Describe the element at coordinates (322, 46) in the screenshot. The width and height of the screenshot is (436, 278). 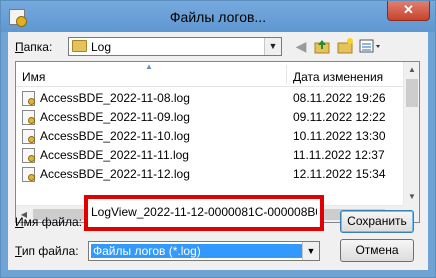
I see `up-folder-icon` at that location.